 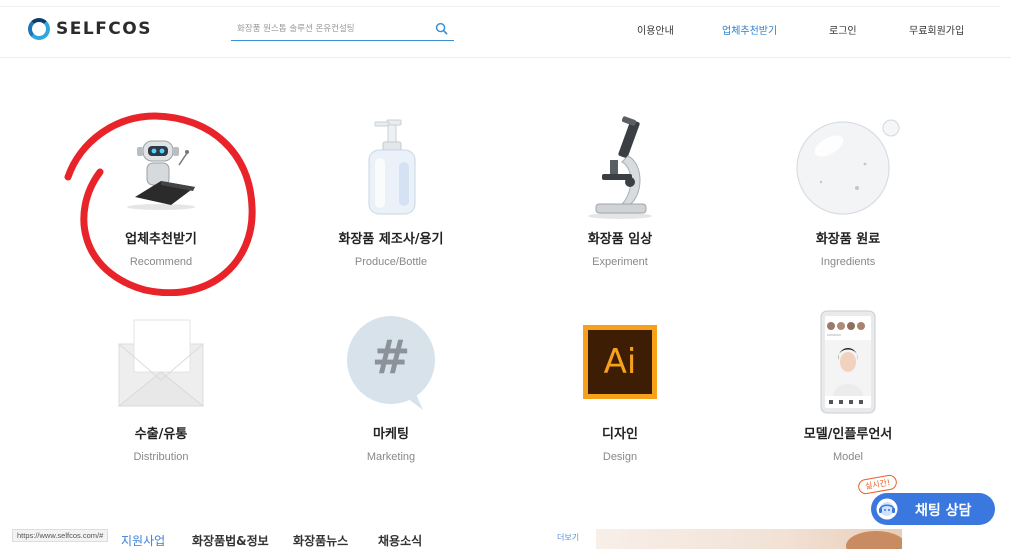 What do you see at coordinates (620, 262) in the screenshot?
I see `category-subtitle: Experiment` at bounding box center [620, 262].